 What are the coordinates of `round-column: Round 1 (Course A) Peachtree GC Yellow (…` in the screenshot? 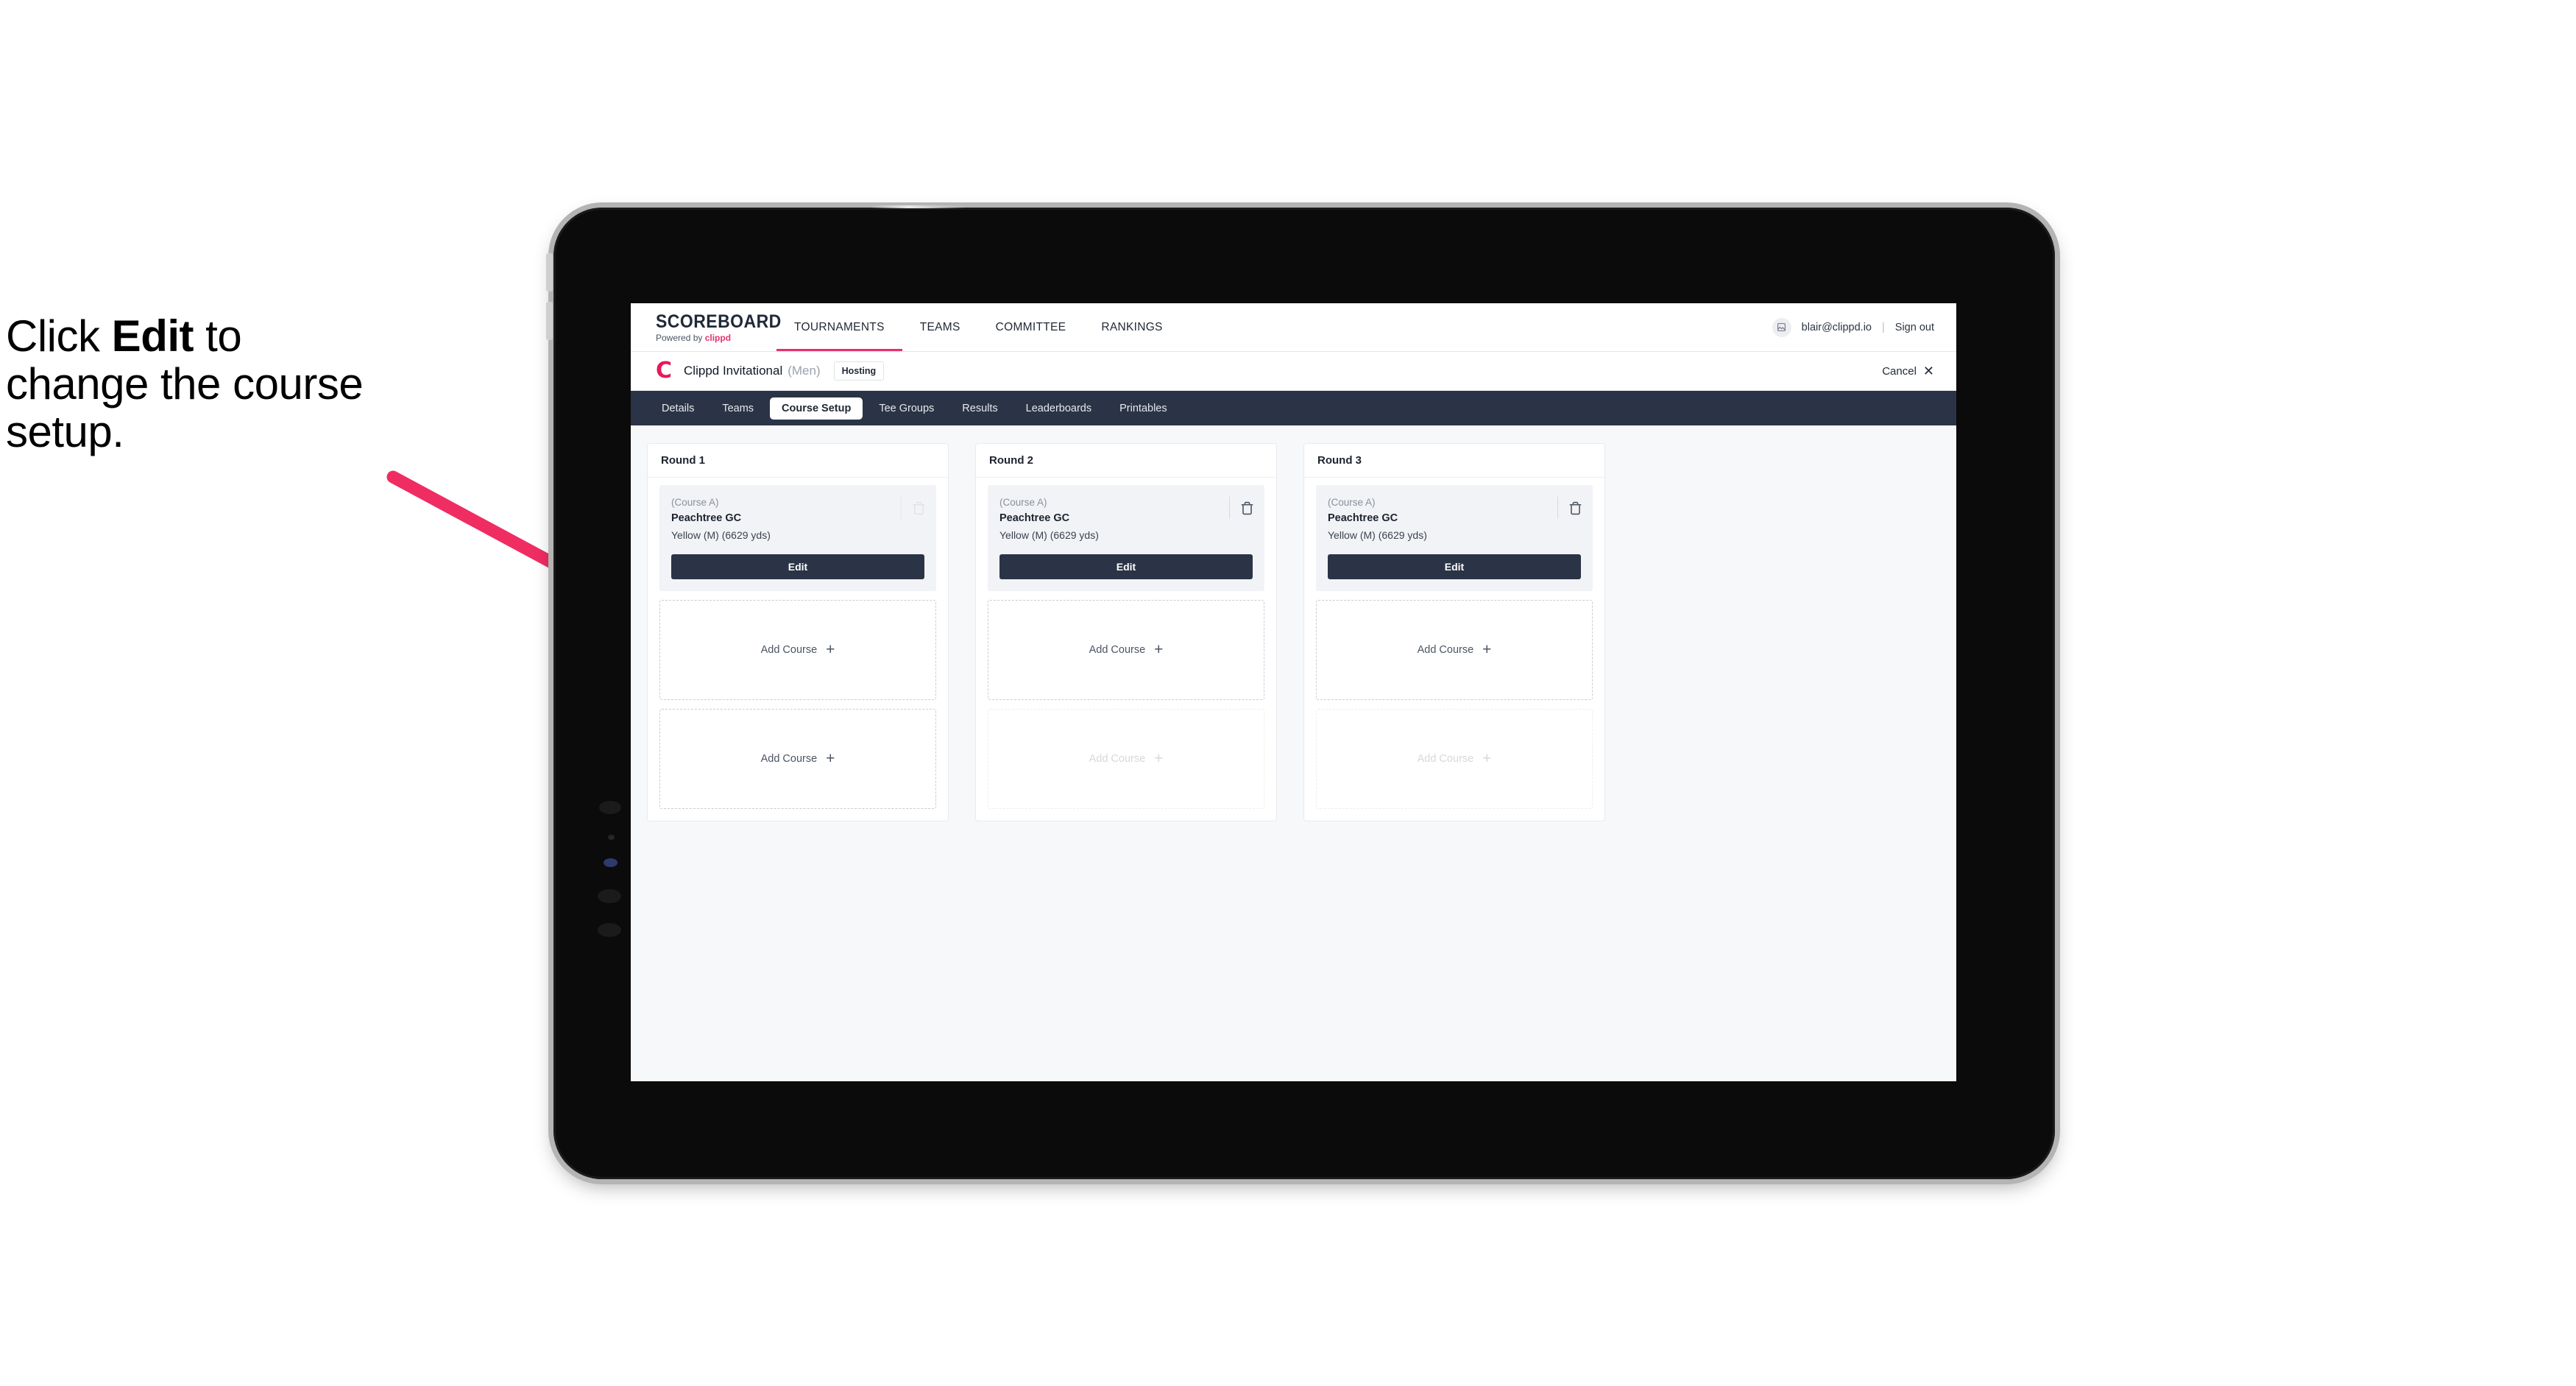 It's located at (798, 632).